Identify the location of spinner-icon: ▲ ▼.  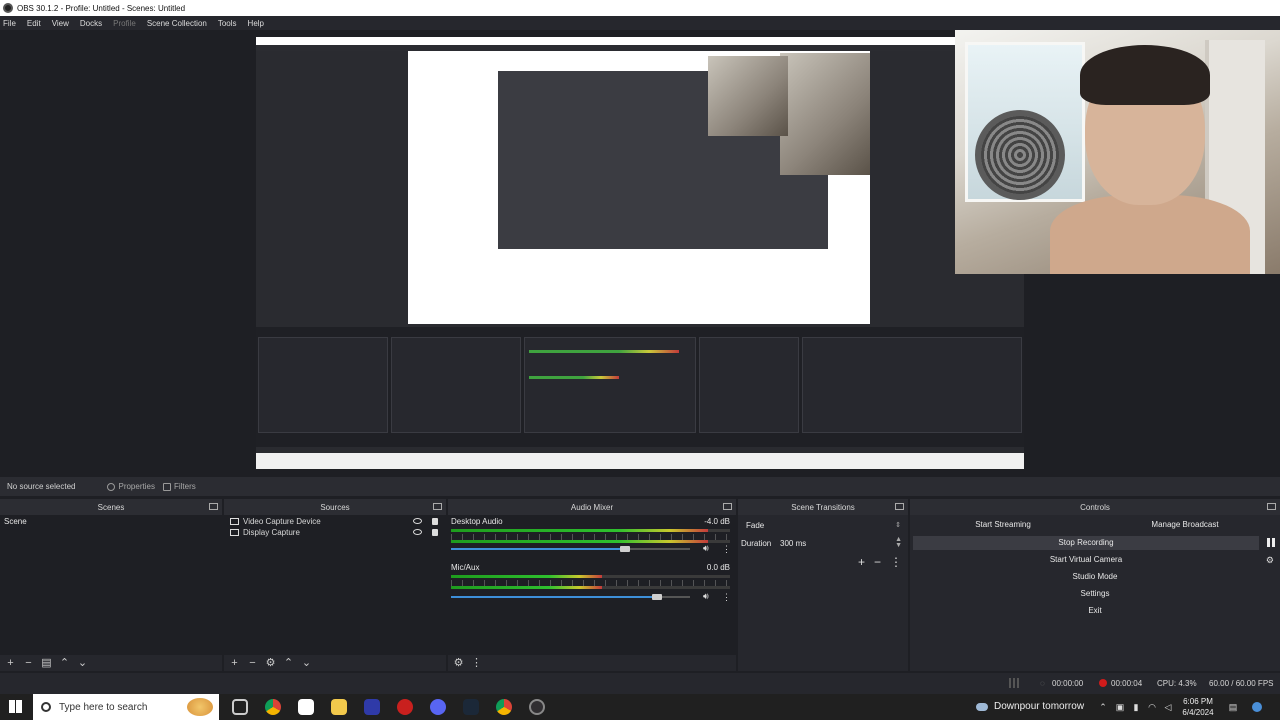
(898, 542).